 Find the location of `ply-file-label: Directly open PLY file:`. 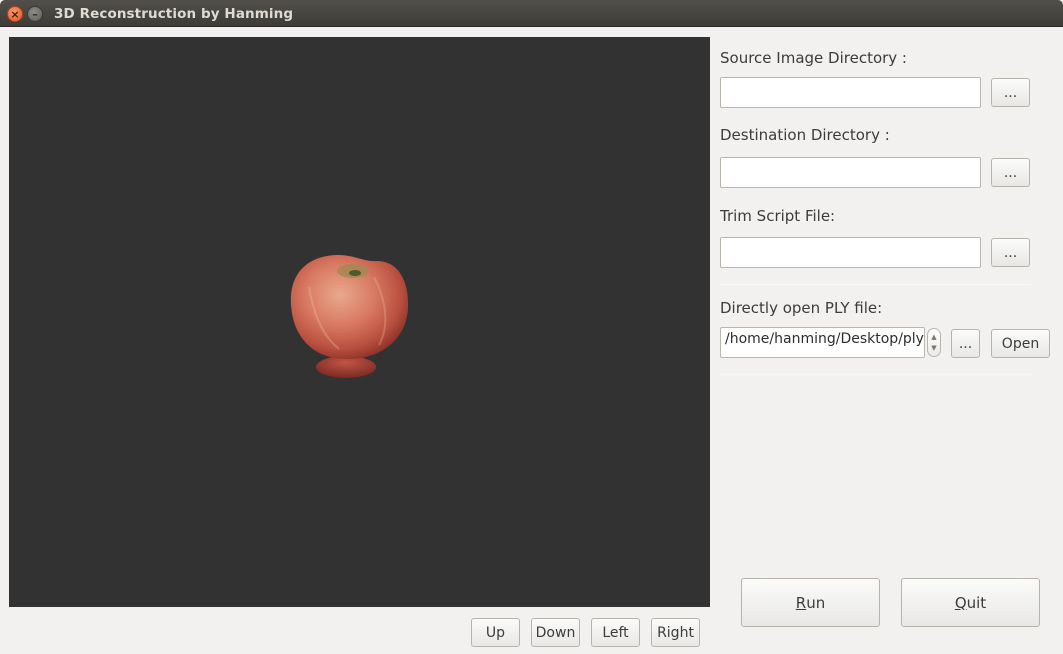

ply-file-label: Directly open PLY file: is located at coordinates (801, 308).